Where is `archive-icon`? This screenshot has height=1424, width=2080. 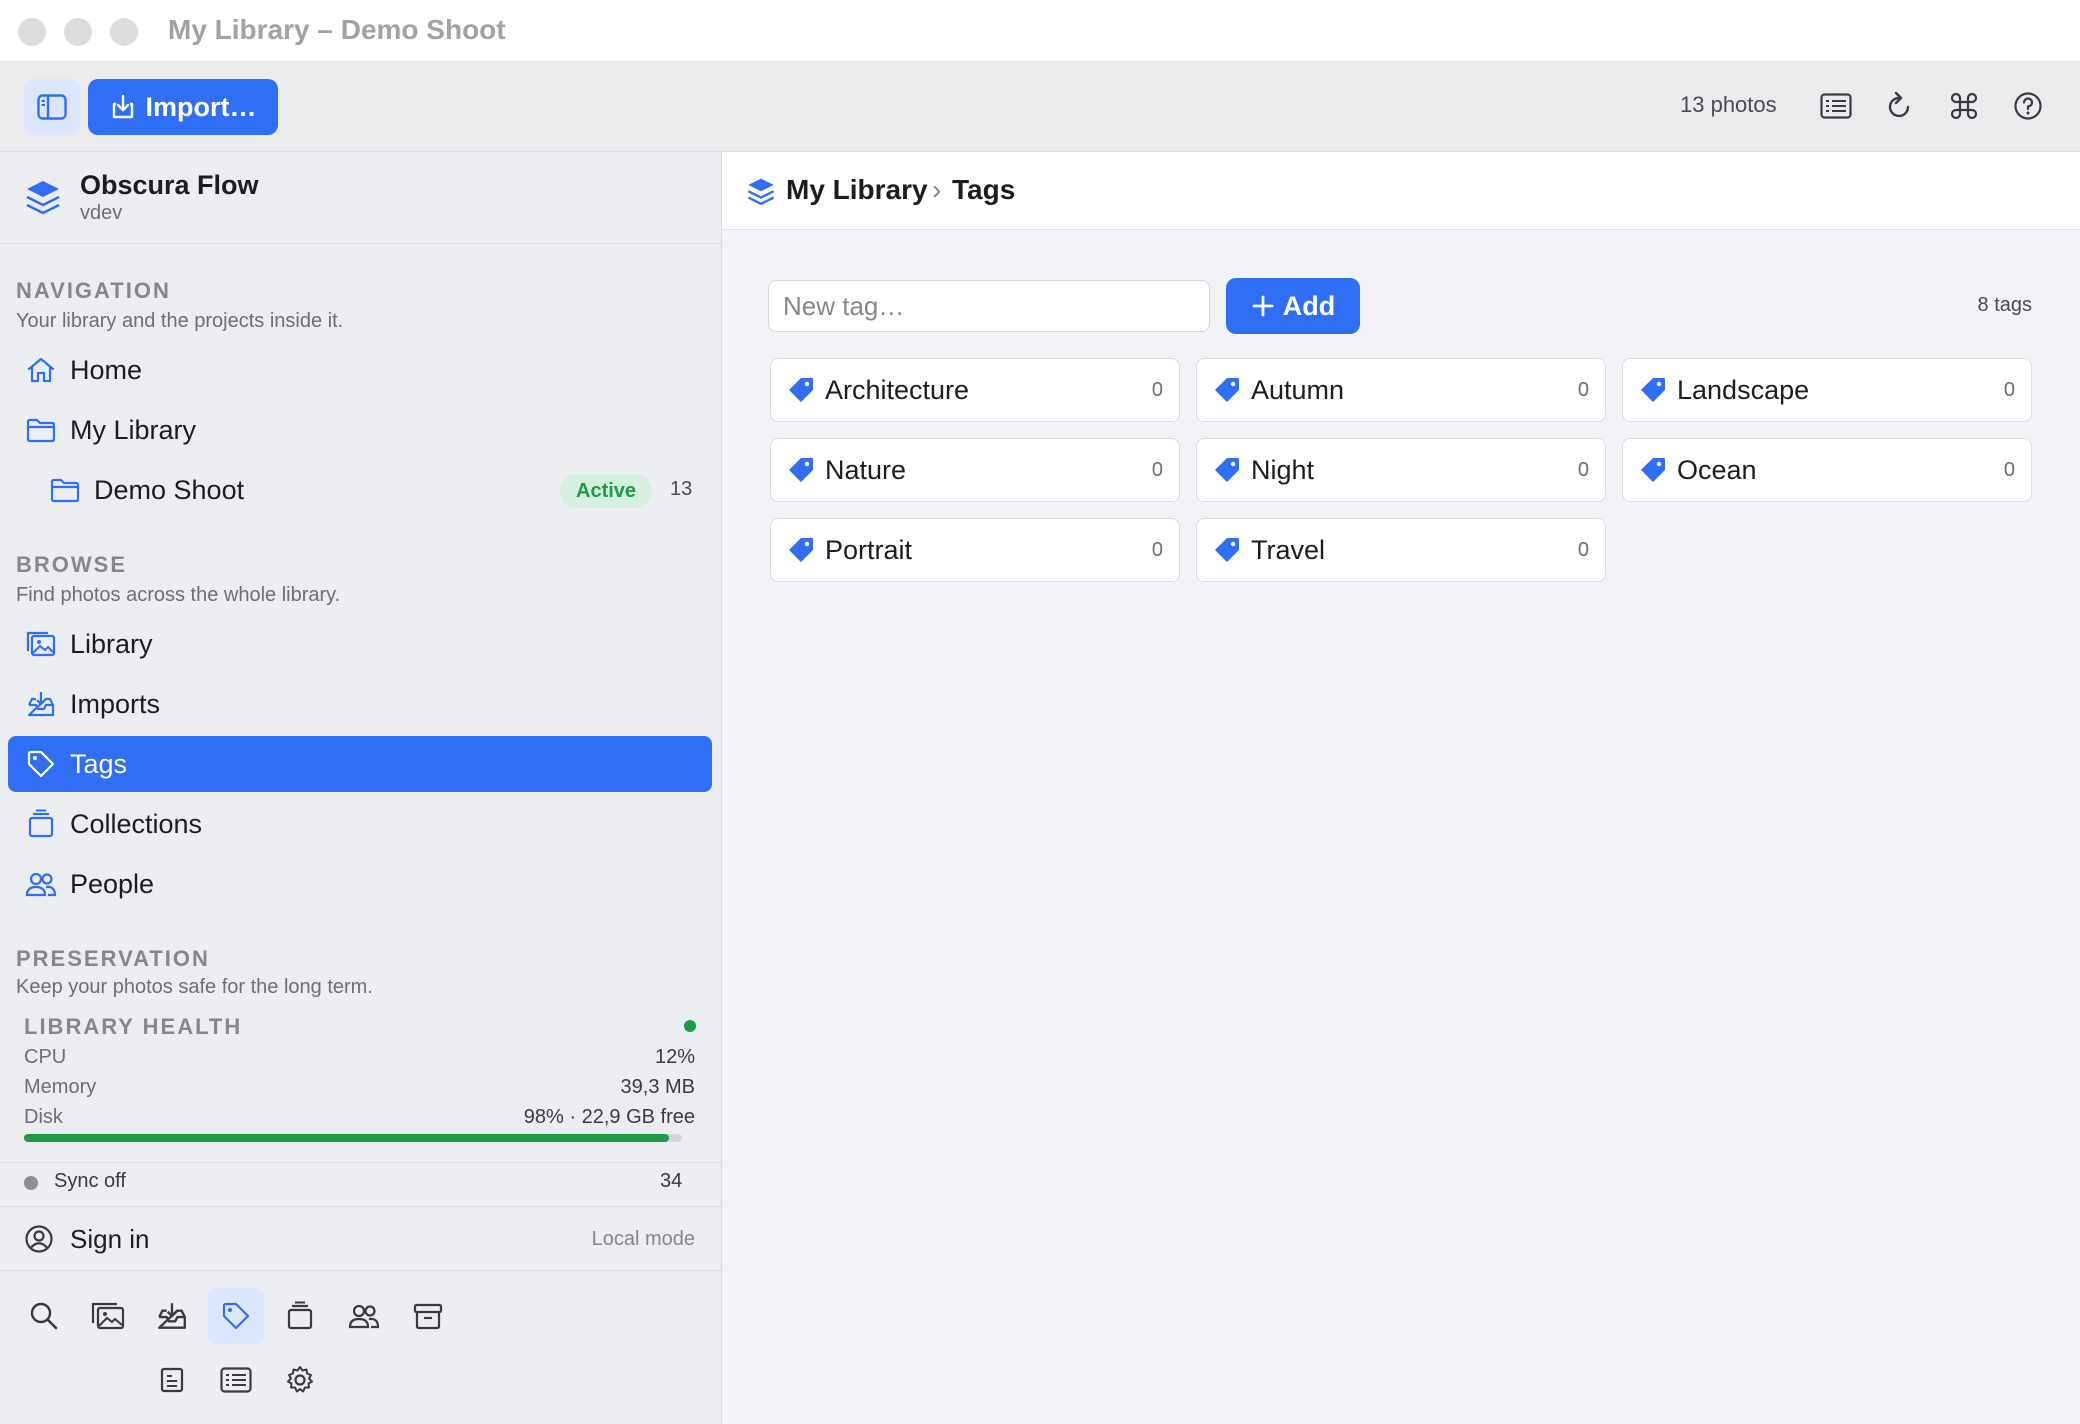
archive-icon is located at coordinates (428, 1316).